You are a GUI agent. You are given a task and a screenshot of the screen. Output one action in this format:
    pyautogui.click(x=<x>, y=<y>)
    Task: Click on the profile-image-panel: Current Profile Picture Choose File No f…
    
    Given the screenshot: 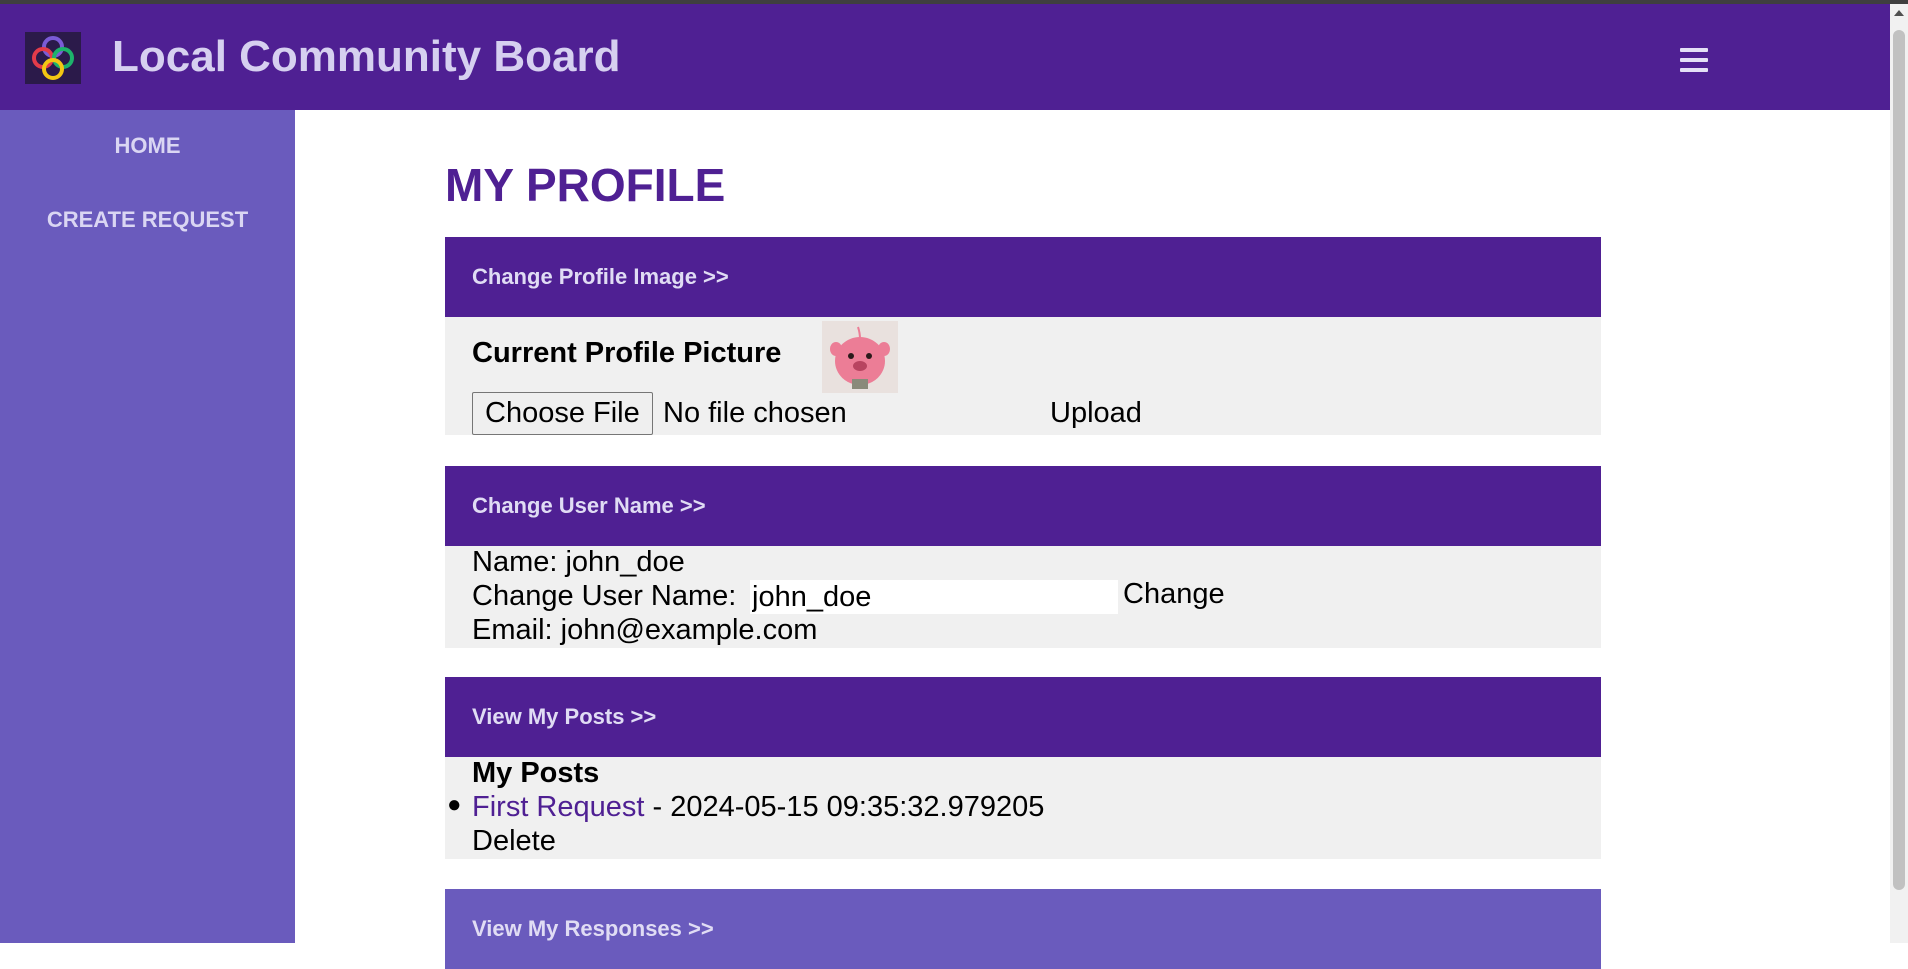 What is the action you would take?
    pyautogui.click(x=1023, y=376)
    